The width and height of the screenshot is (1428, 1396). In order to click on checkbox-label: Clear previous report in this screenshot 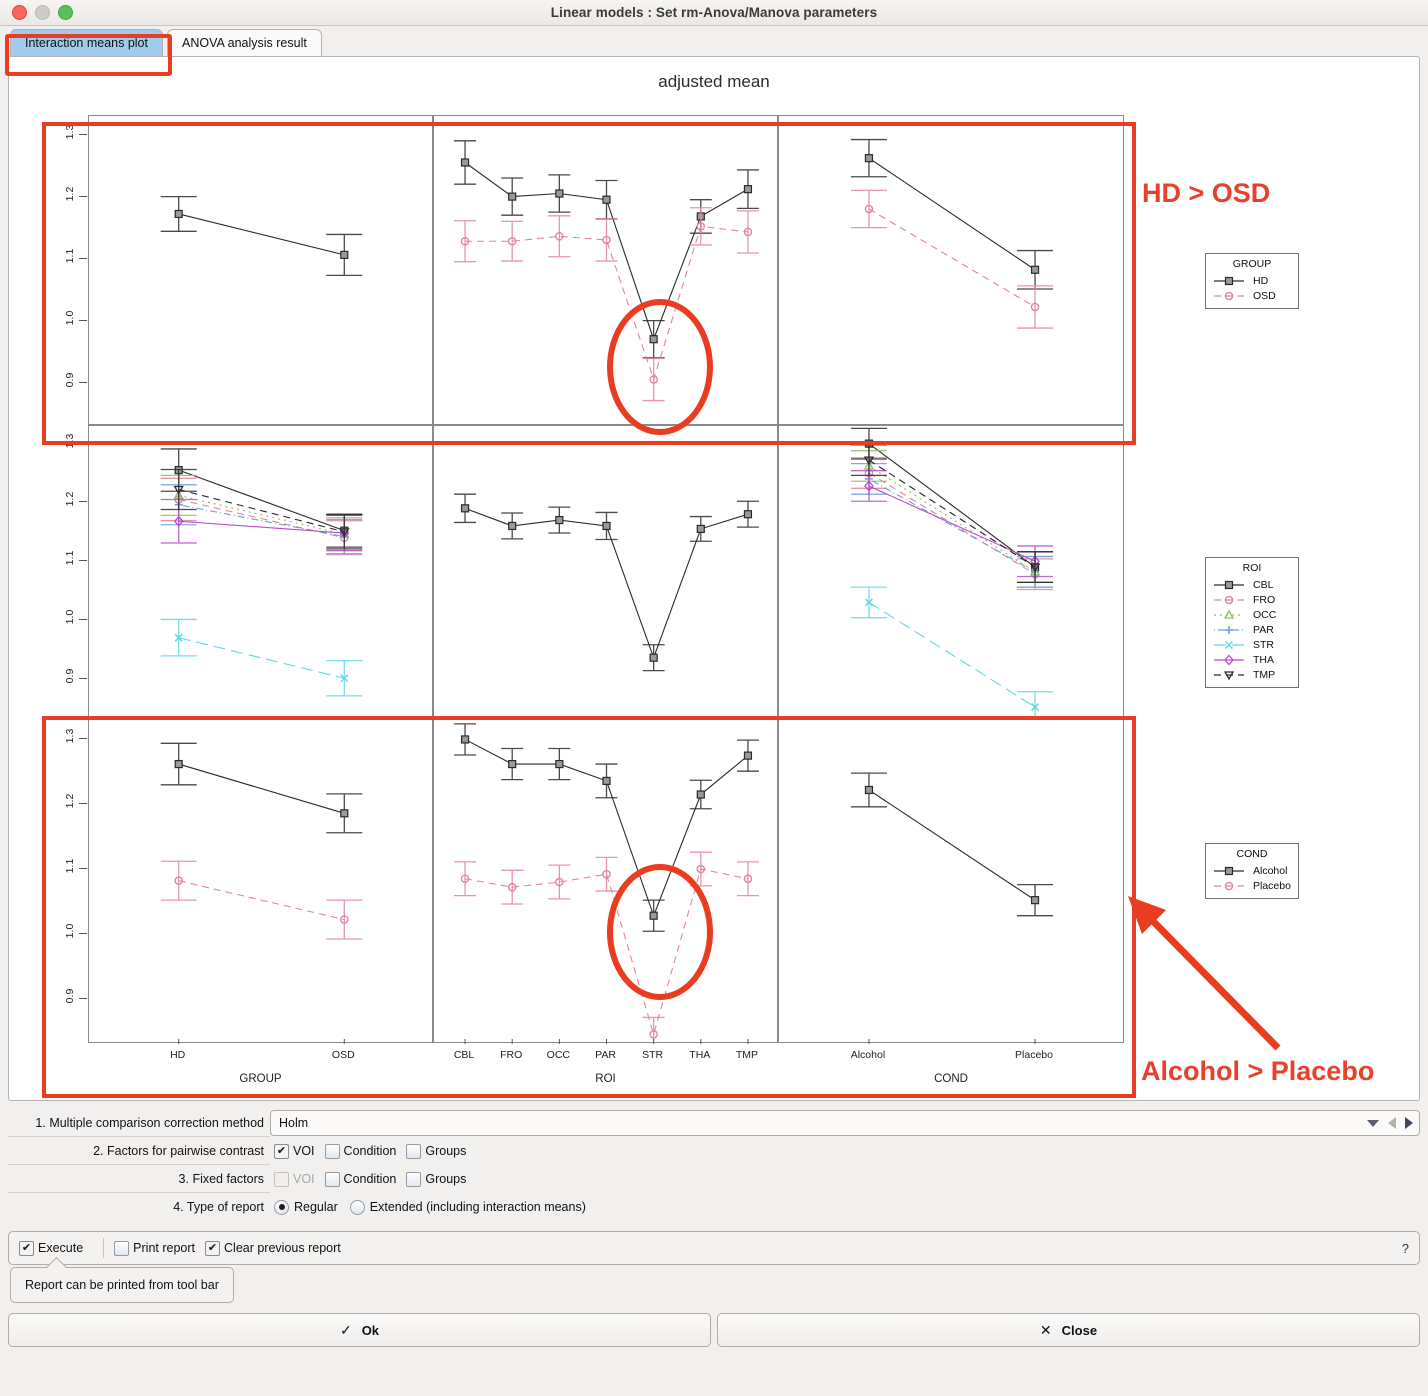, I will do `click(282, 1248)`.